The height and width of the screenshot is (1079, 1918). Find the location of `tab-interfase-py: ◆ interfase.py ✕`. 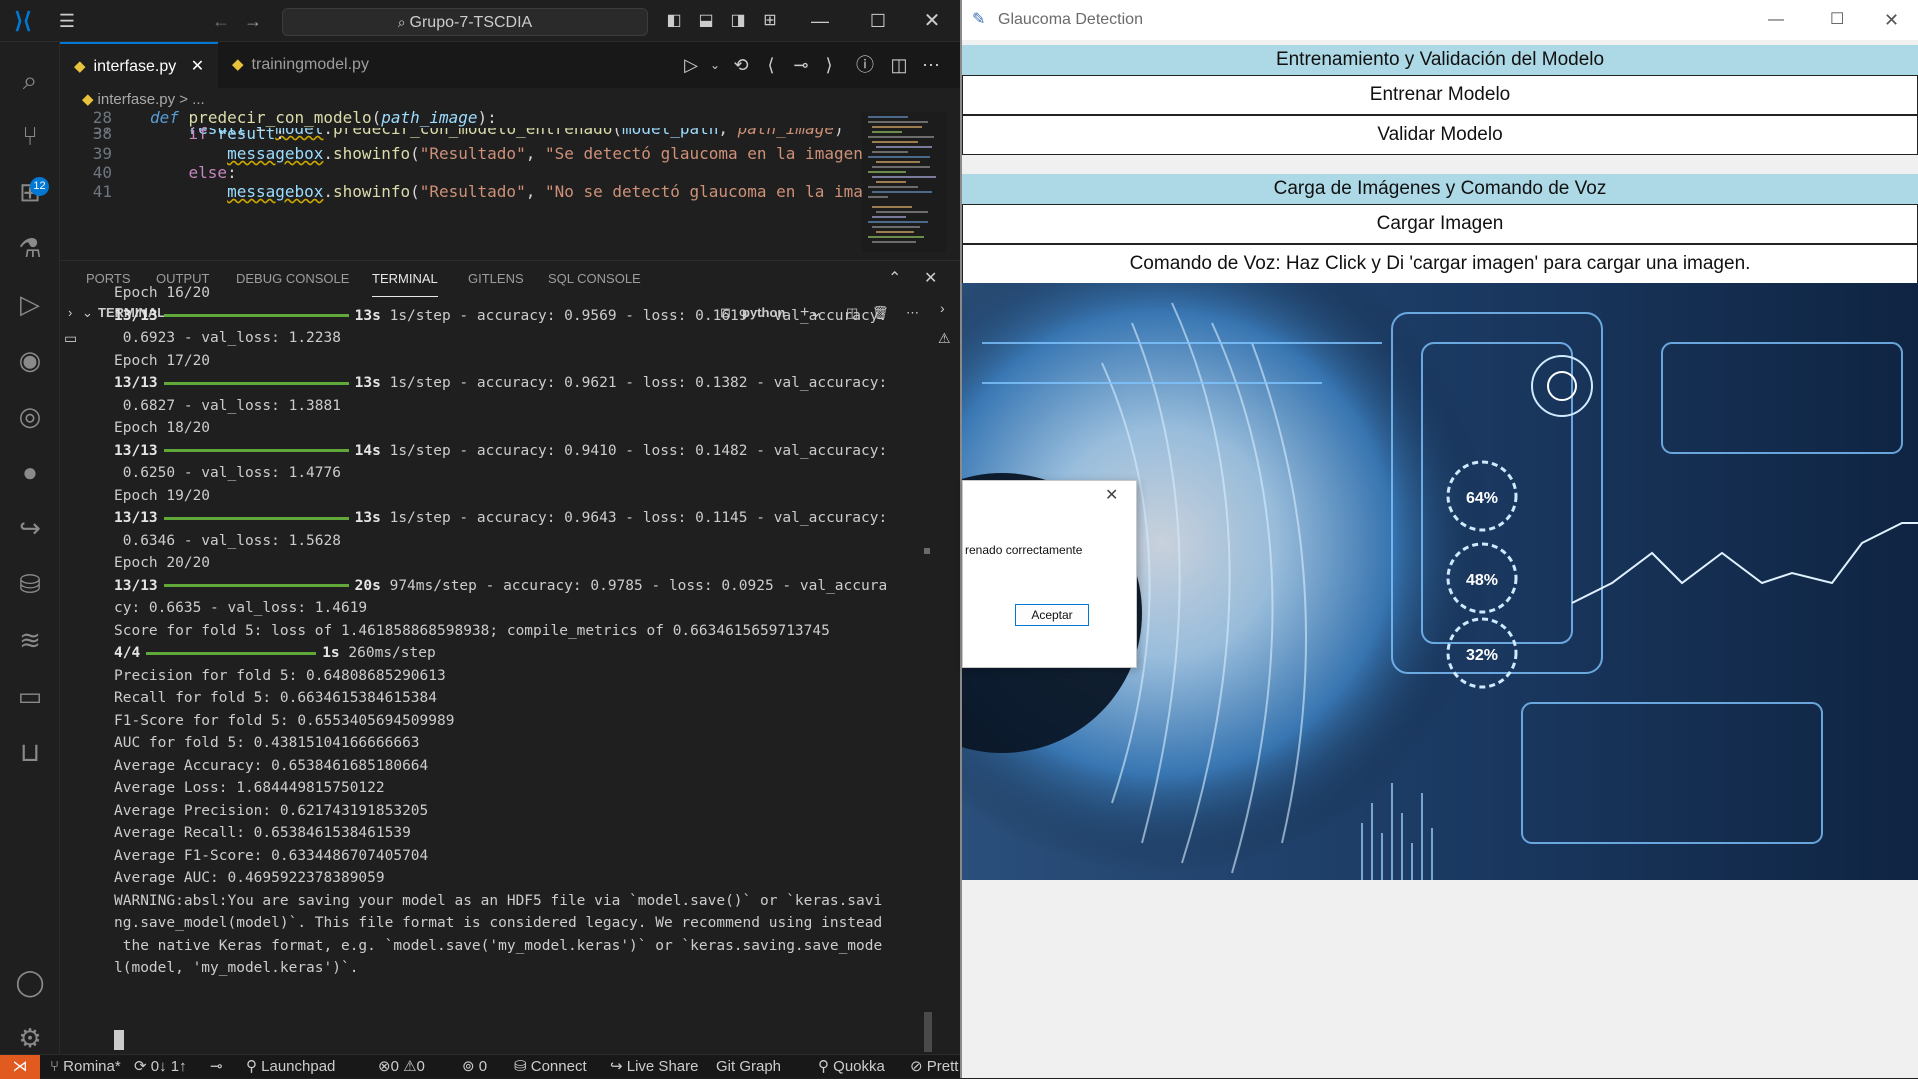

tab-interfase-py: ◆ interfase.py ✕ is located at coordinates (139, 65).